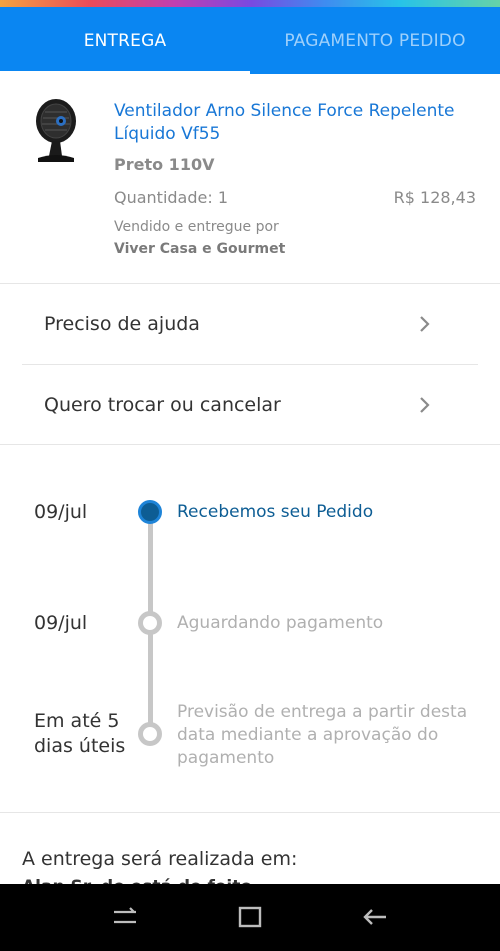 Image resolution: width=500 pixels, height=951 pixels. What do you see at coordinates (250, 324) in the screenshot?
I see `help-menu-item: Preciso de ajuda` at bounding box center [250, 324].